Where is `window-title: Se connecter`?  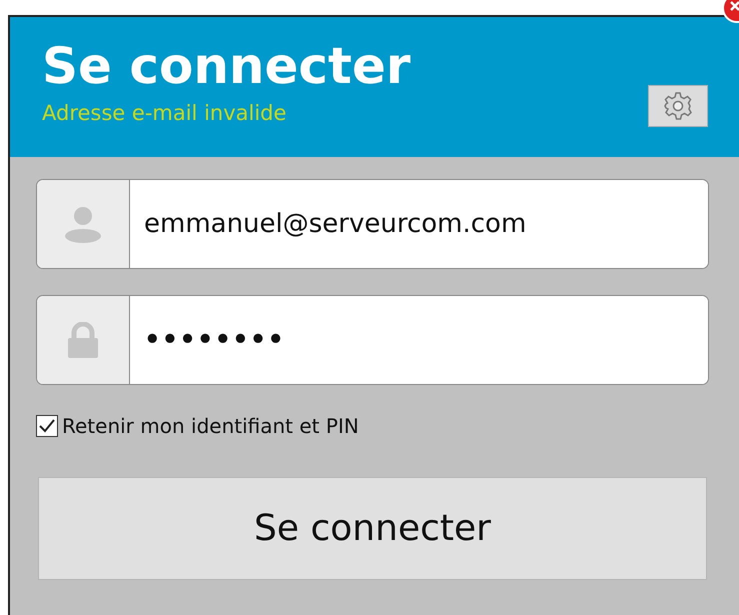 window-title: Se connecter is located at coordinates (226, 66).